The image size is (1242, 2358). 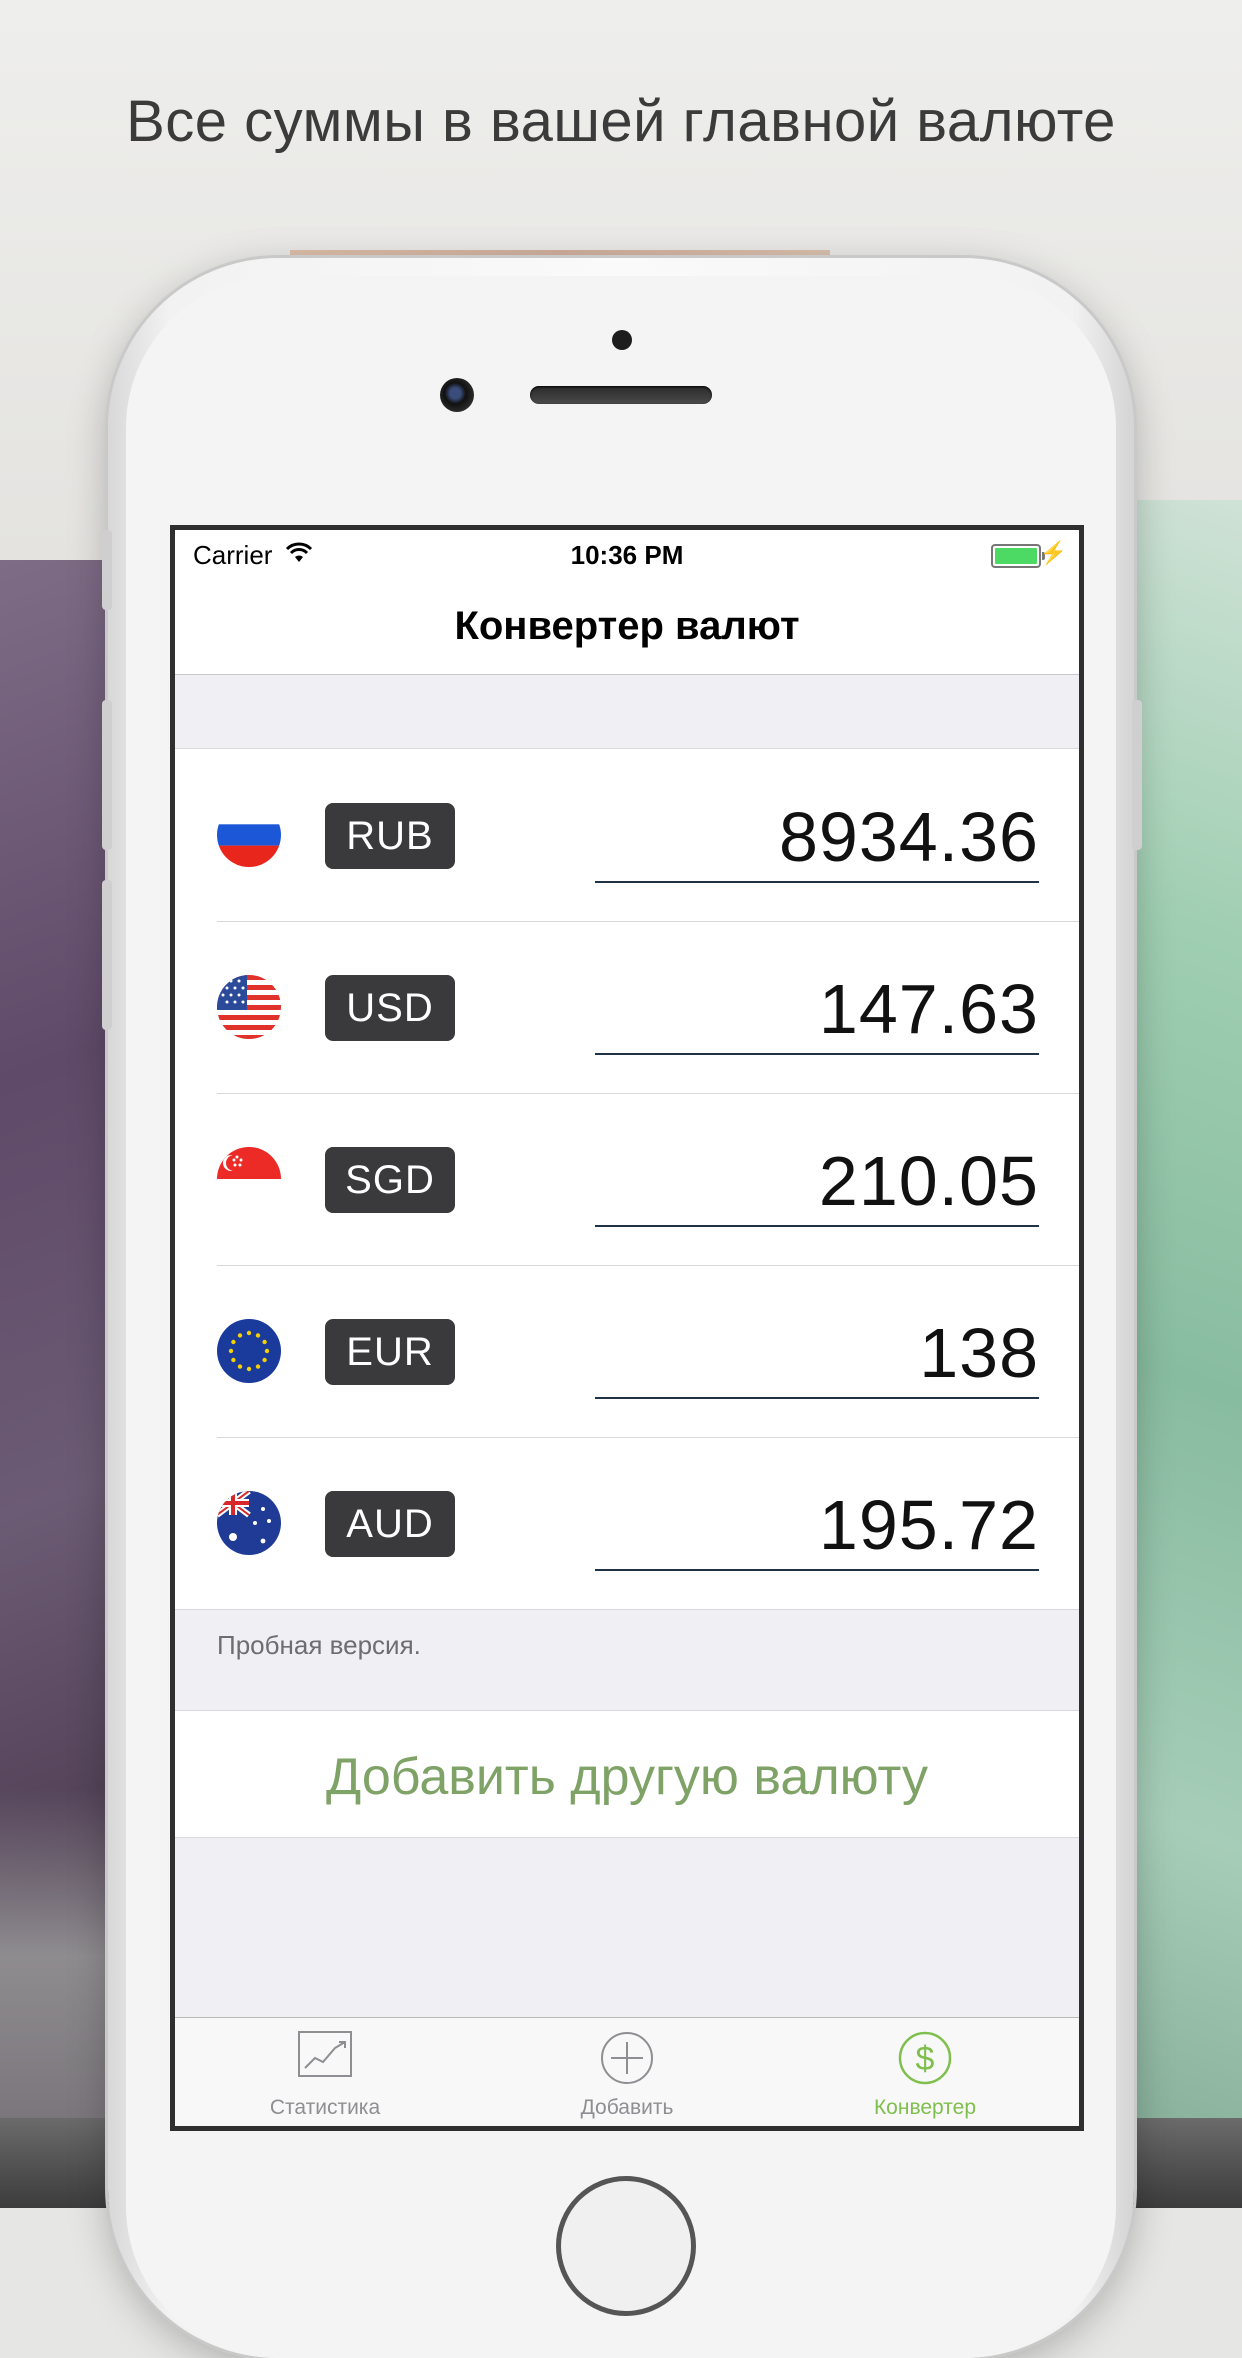 I want to click on eu-flag-icon, so click(x=249, y=1351).